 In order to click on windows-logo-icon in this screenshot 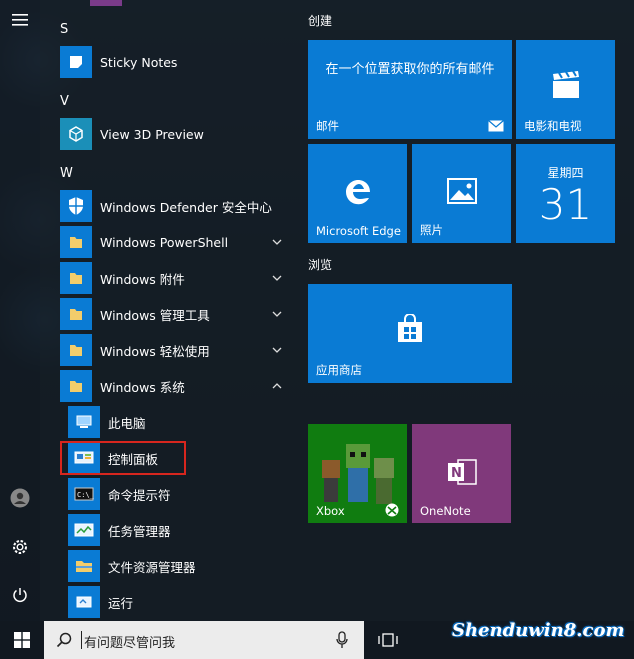, I will do `click(22, 640)`.